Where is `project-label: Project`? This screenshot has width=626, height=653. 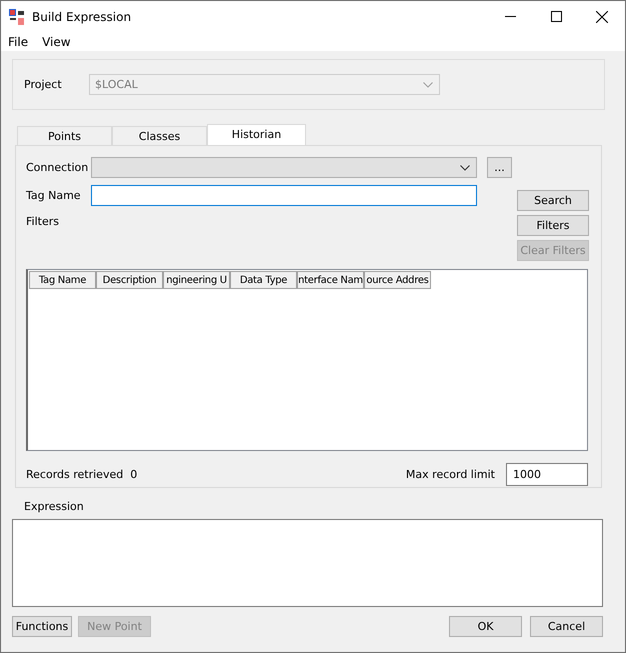 project-label: Project is located at coordinates (43, 84).